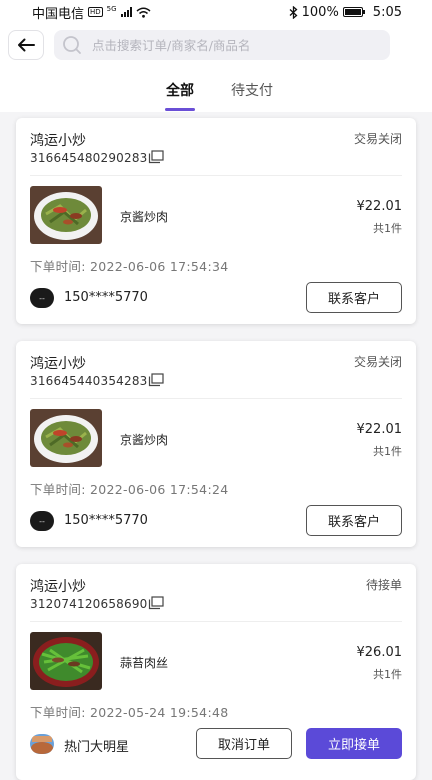 The image size is (432, 780). Describe the element at coordinates (353, 12) in the screenshot. I see `battery-icon` at that location.